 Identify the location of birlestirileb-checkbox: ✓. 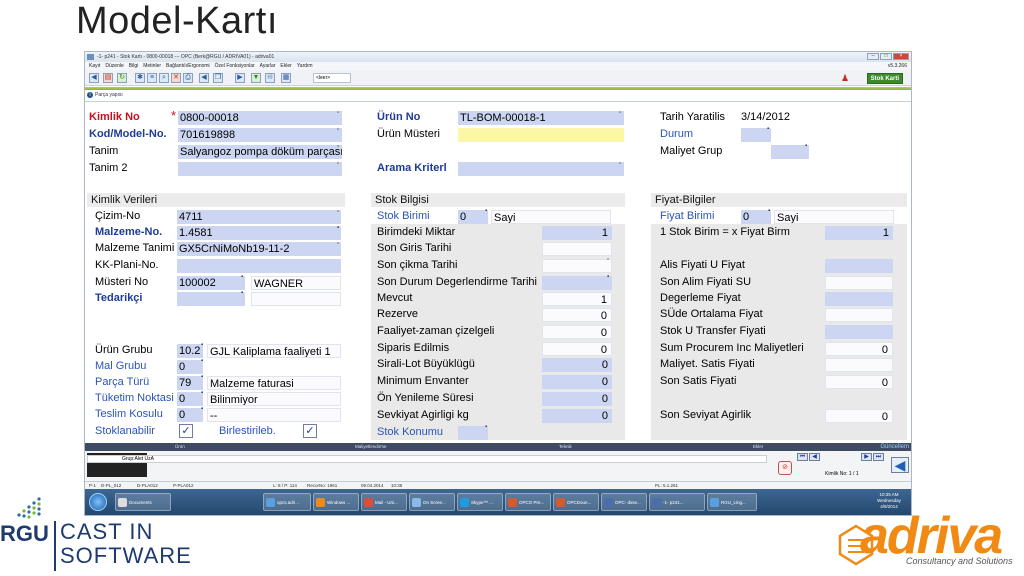
(310, 431).